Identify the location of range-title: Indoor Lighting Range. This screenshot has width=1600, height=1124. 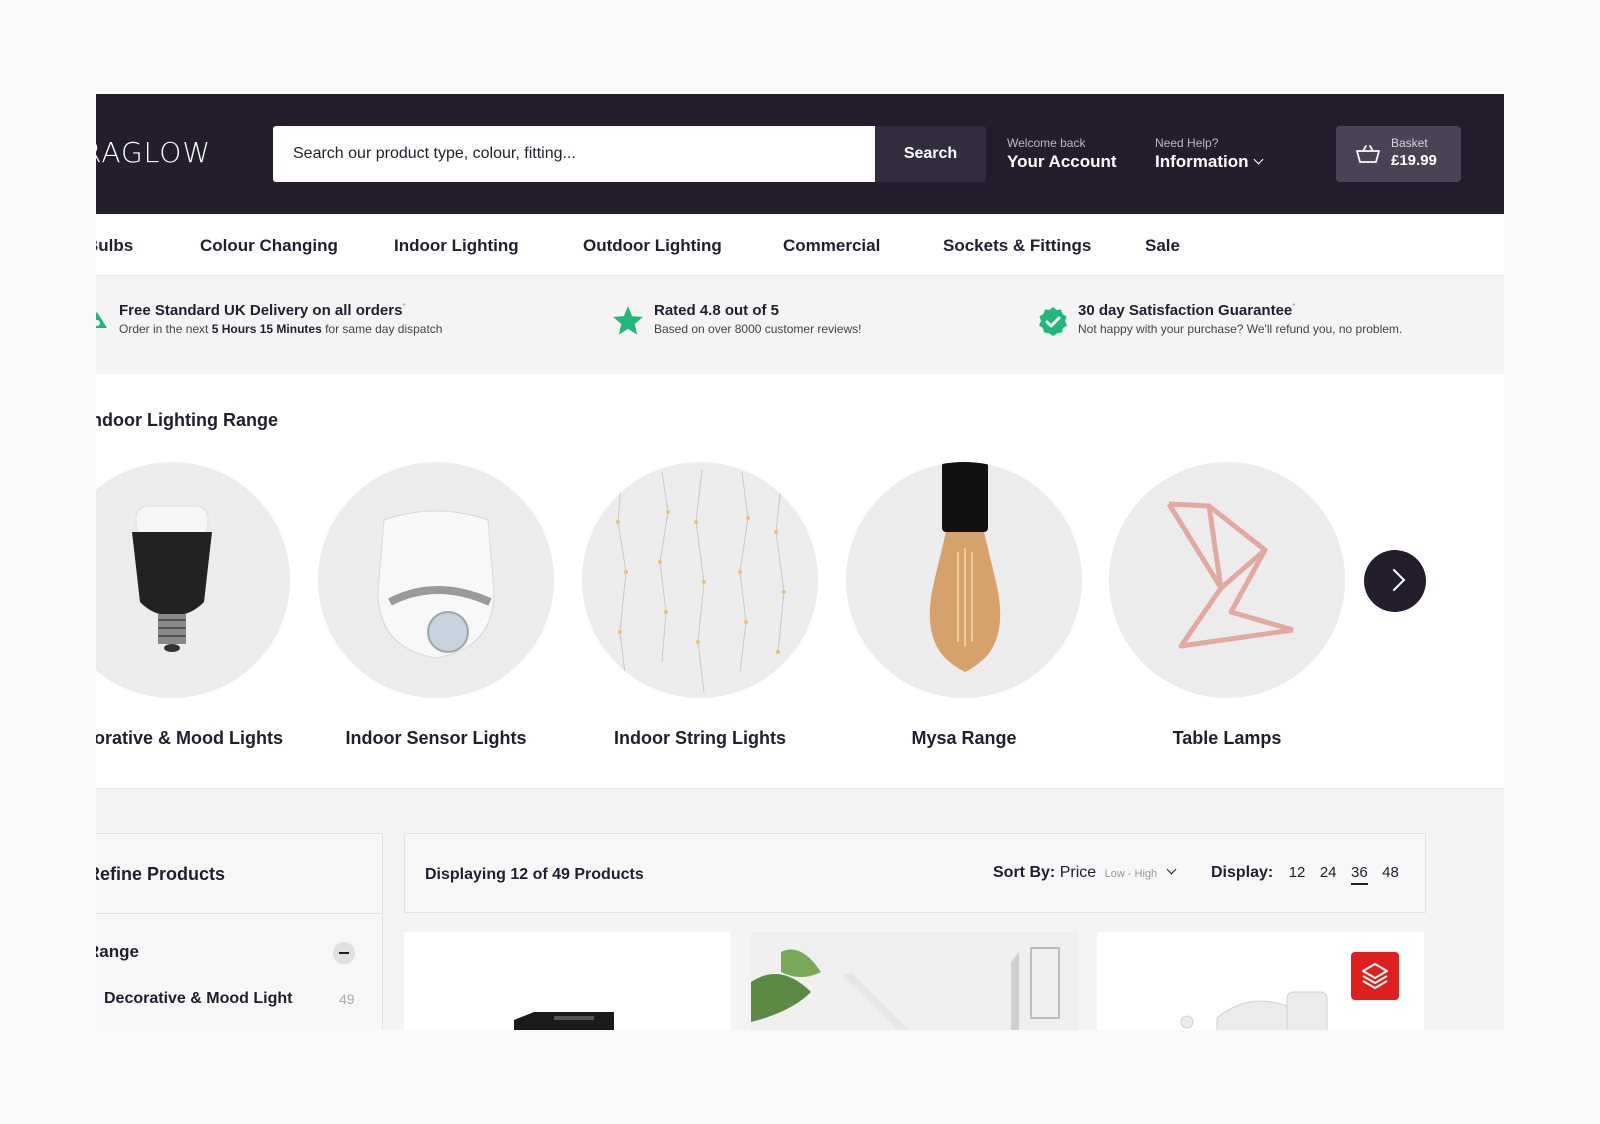
(187, 420).